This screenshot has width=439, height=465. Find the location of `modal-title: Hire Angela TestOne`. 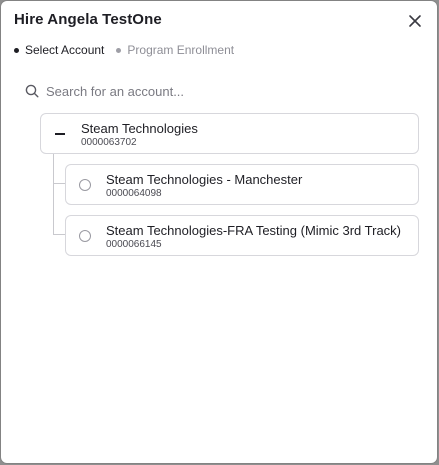

modal-title: Hire Angela TestOne is located at coordinates (88, 19).